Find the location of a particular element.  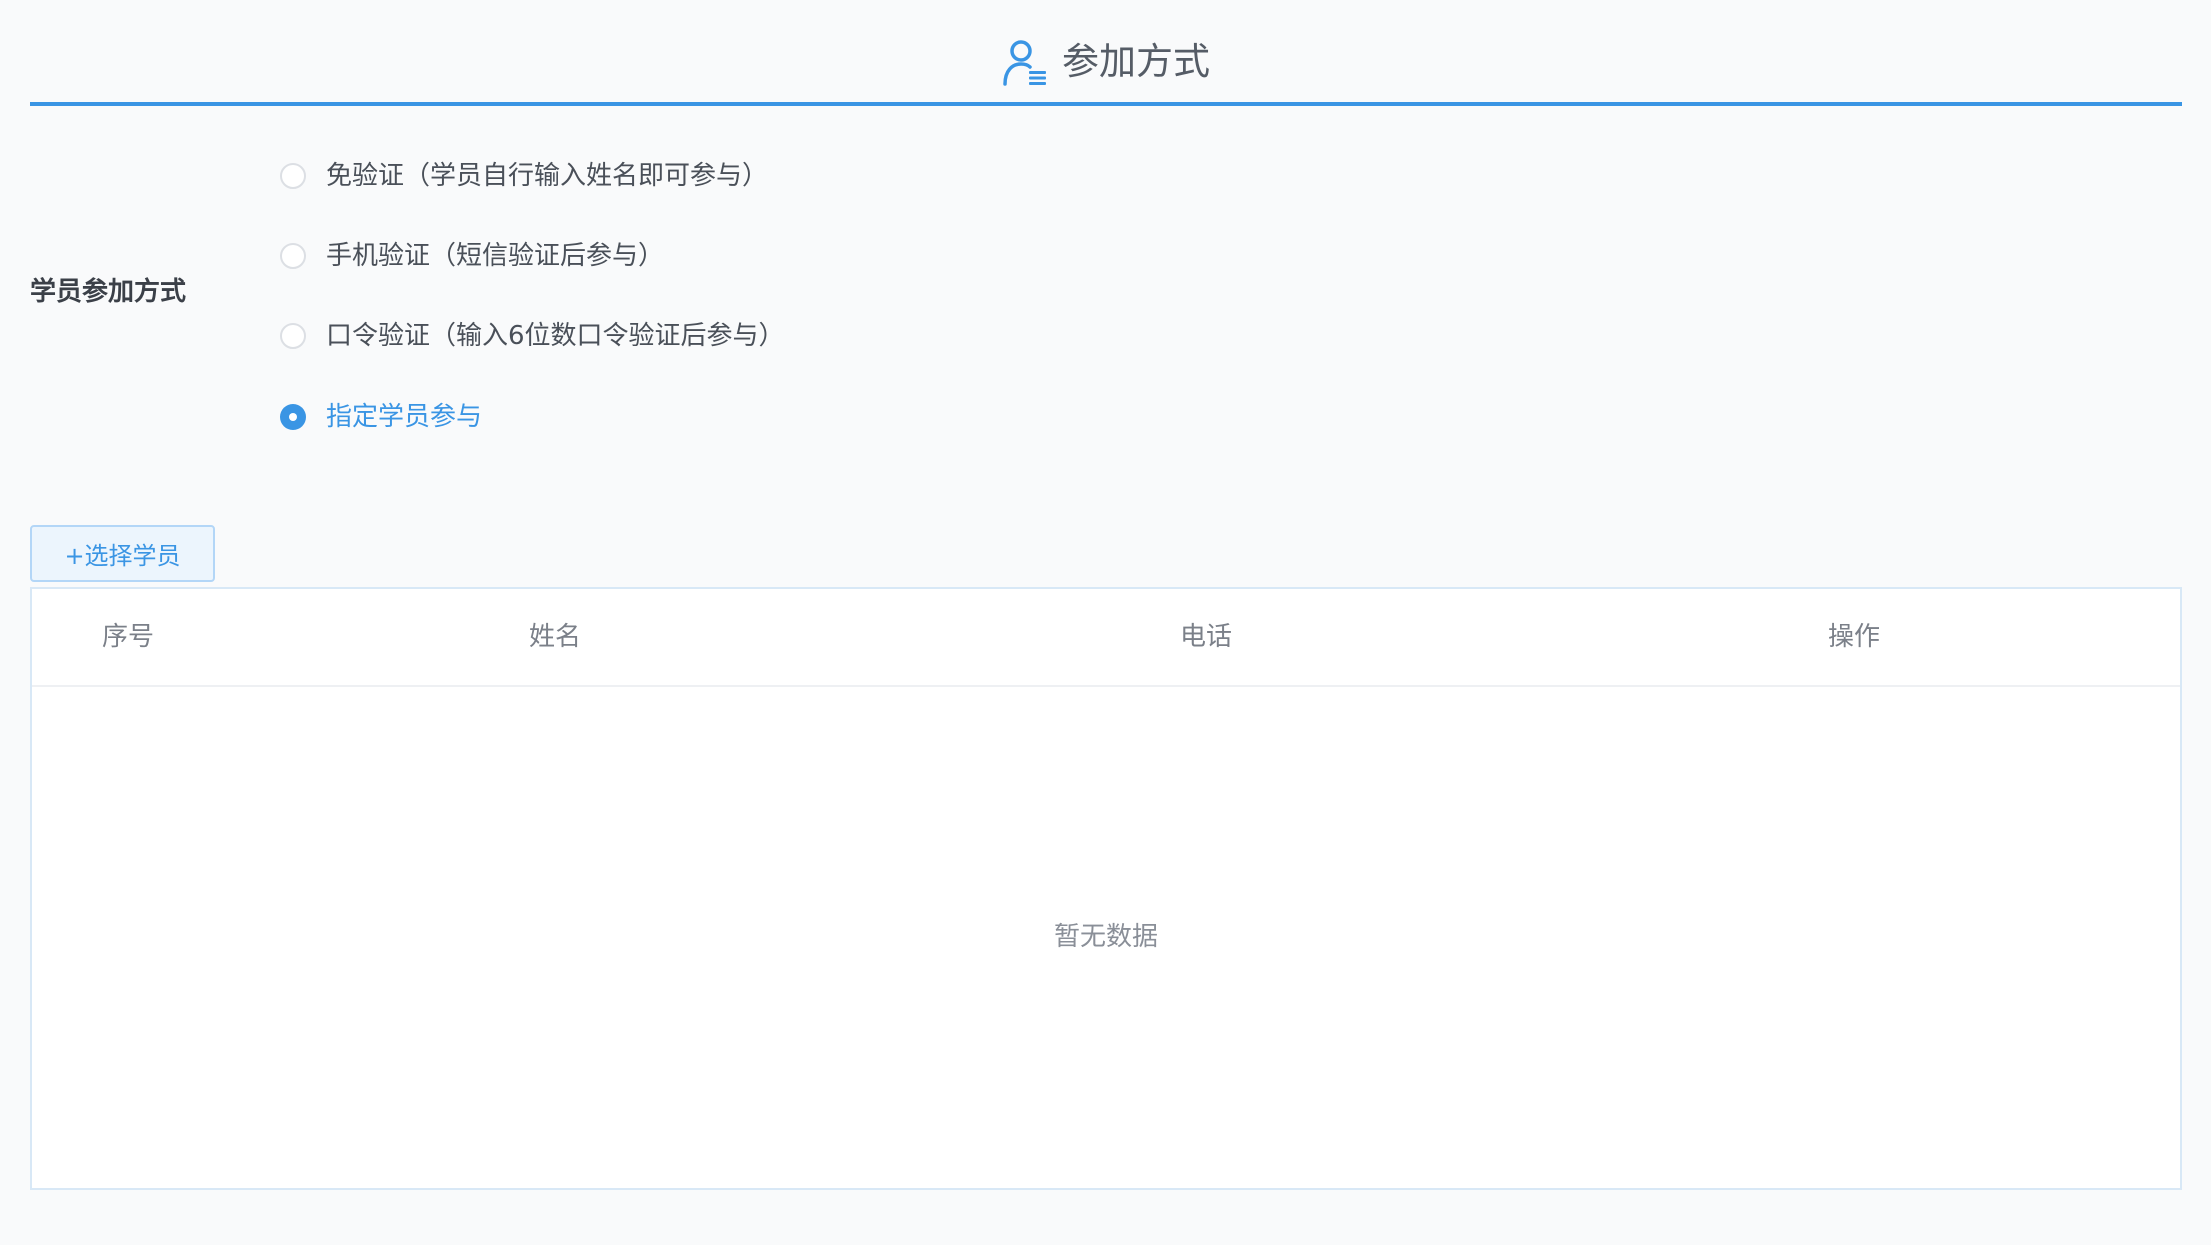

section-header: 参加方式 is located at coordinates (1106, 53).